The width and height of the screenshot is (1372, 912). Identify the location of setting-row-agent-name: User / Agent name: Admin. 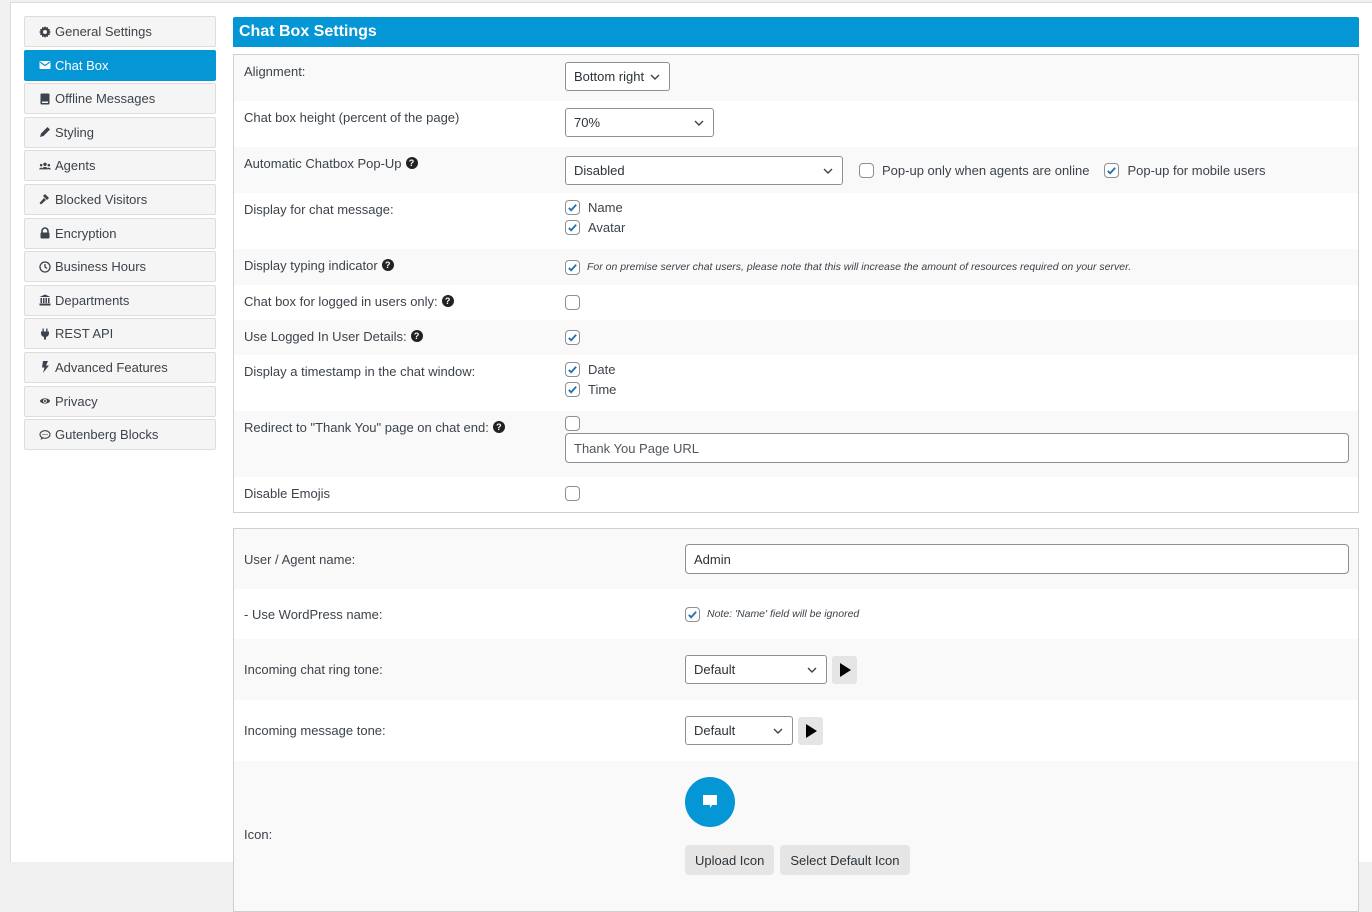
(796, 559).